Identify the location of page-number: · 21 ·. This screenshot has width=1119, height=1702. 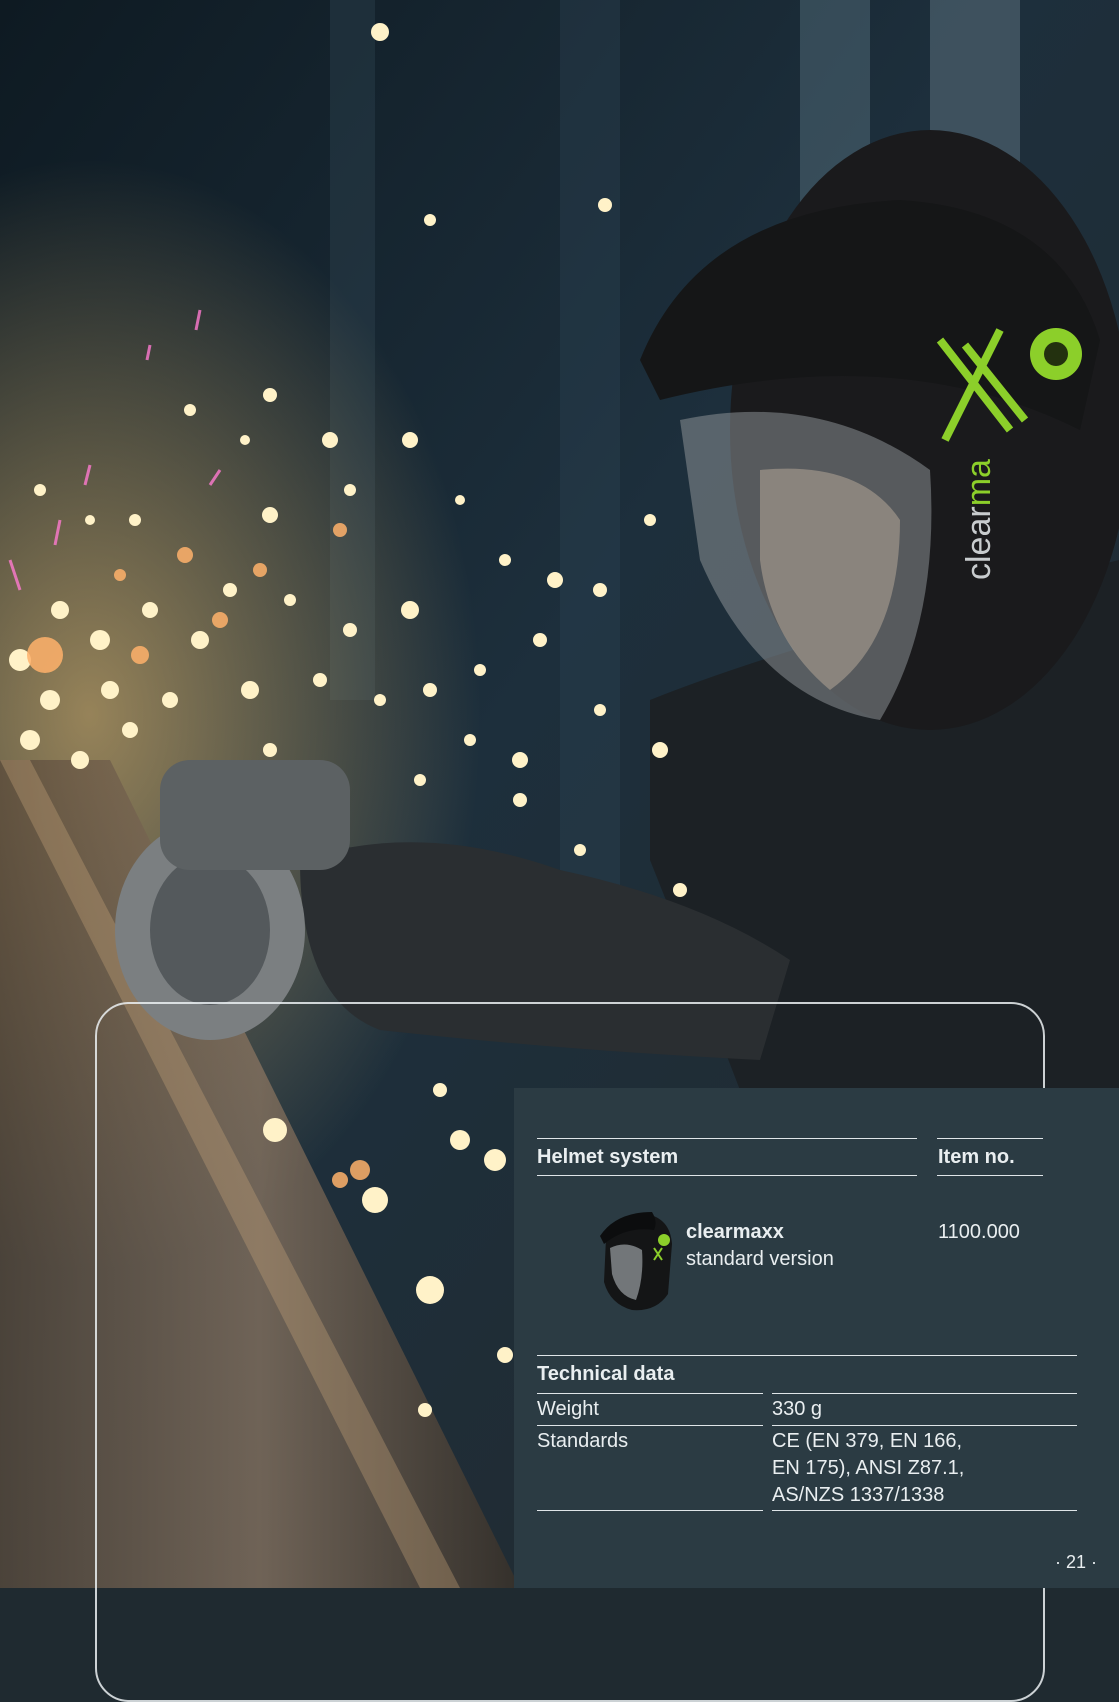
(1075, 1562).